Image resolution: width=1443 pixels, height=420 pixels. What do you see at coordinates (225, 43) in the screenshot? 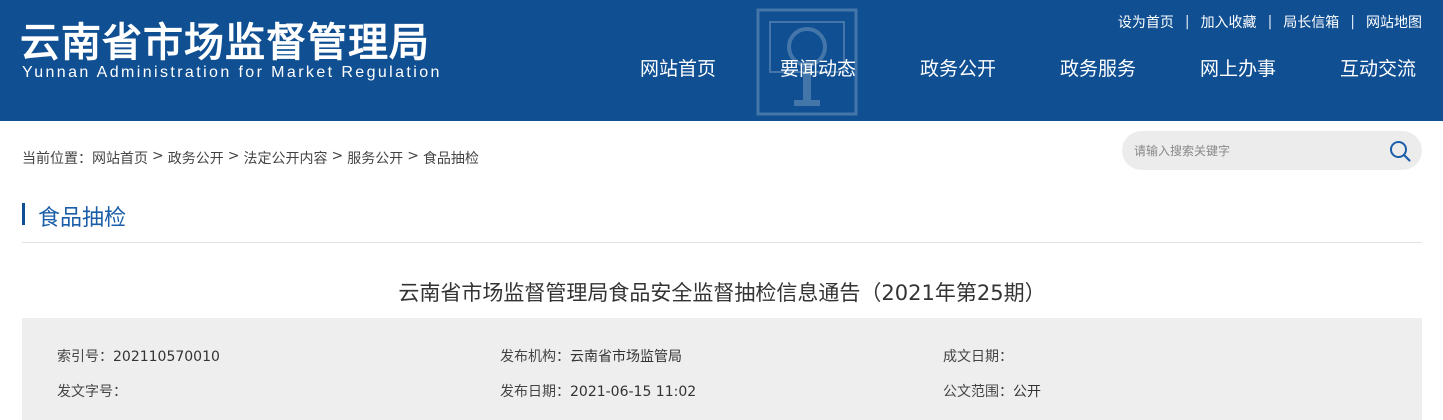
I see `site-title: 云南省市场监督管理局` at bounding box center [225, 43].